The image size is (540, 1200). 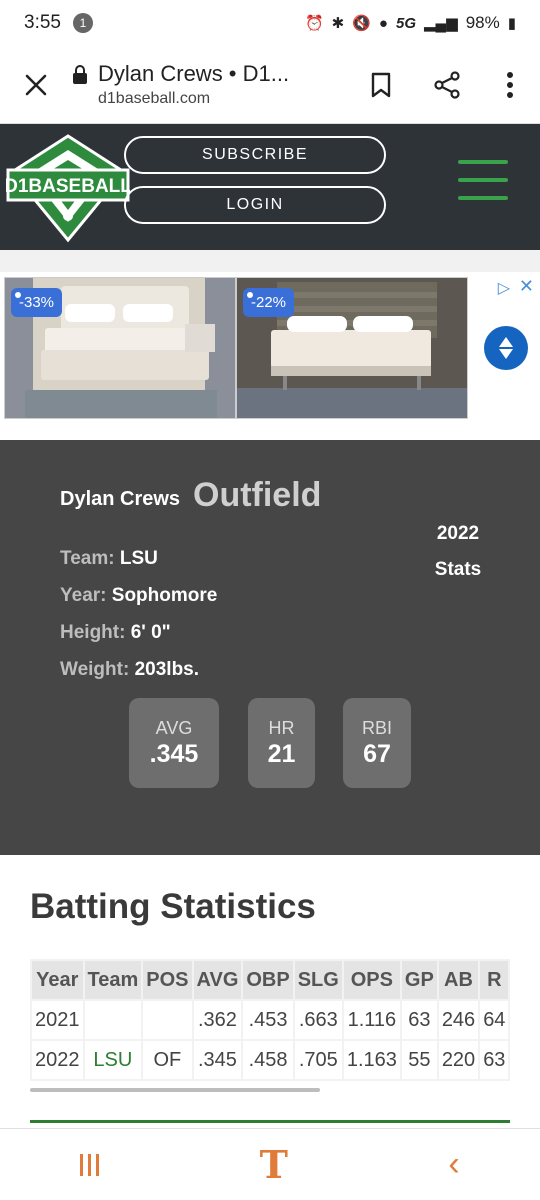 What do you see at coordinates (268, 1060) in the screenshot?
I see `table-cell: .458` at bounding box center [268, 1060].